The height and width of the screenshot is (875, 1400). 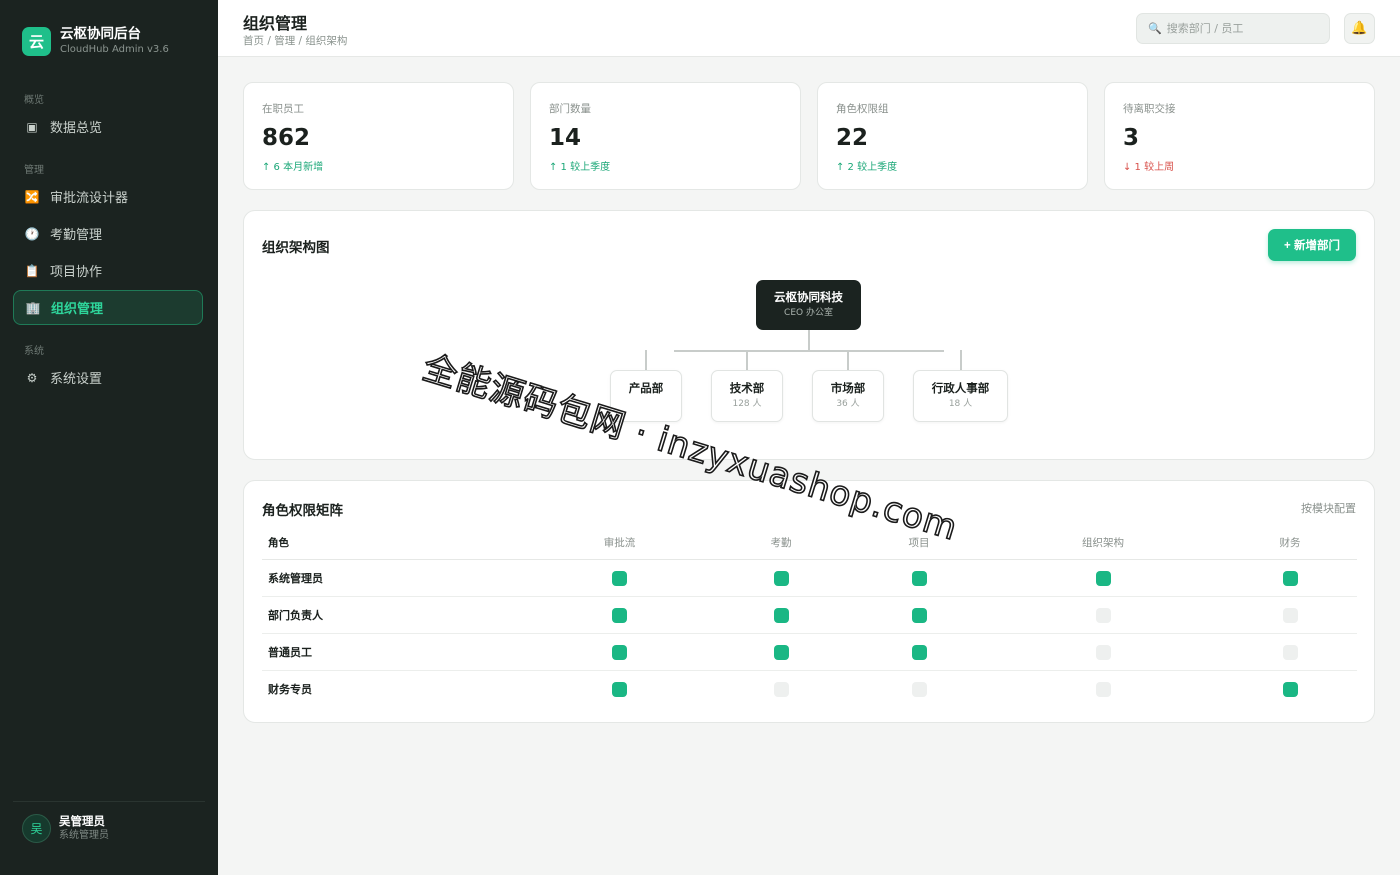 I want to click on stat-value: 14, so click(x=565, y=138).